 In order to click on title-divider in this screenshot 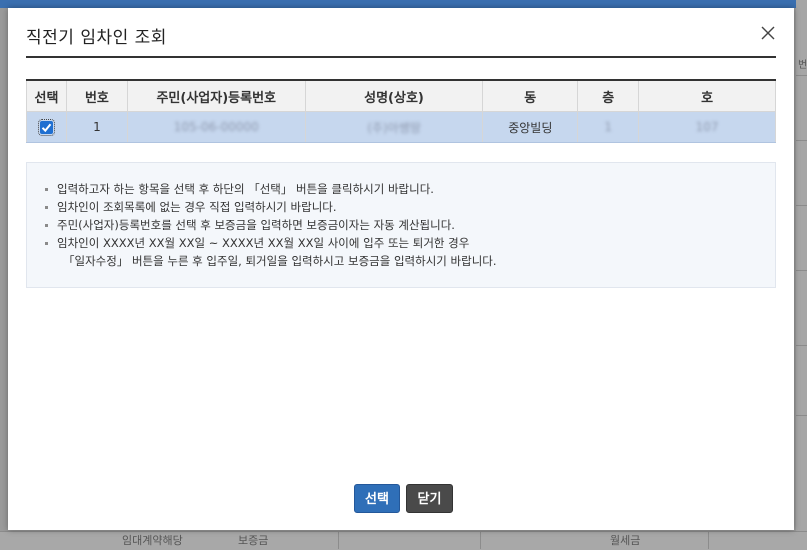, I will do `click(401, 57)`.